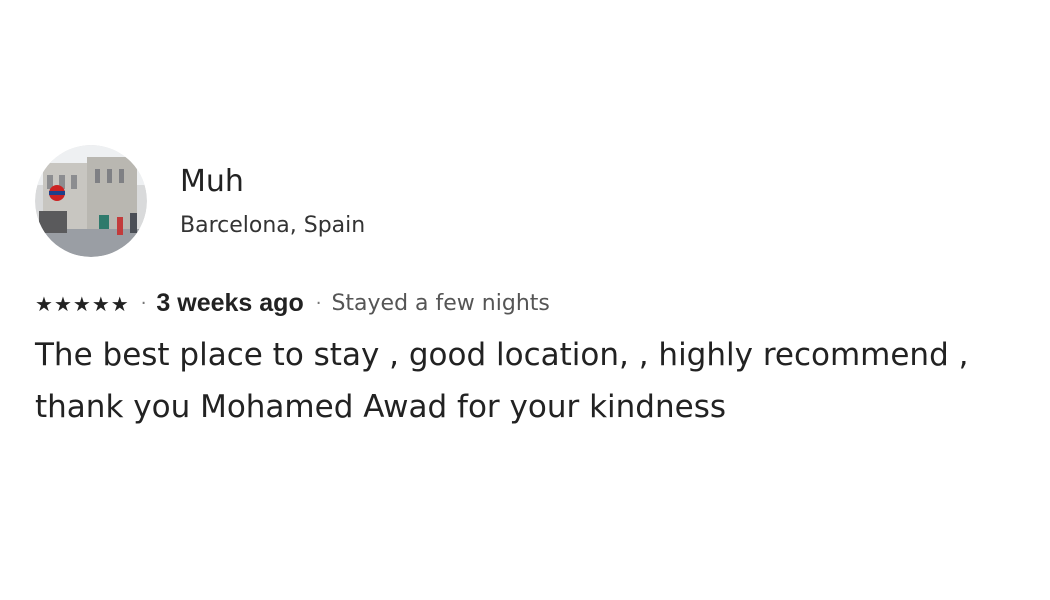 Image resolution: width=1050 pixels, height=600 pixels. What do you see at coordinates (272, 202) in the screenshot?
I see `reviewer-info: Muh Barcelona, Spain` at bounding box center [272, 202].